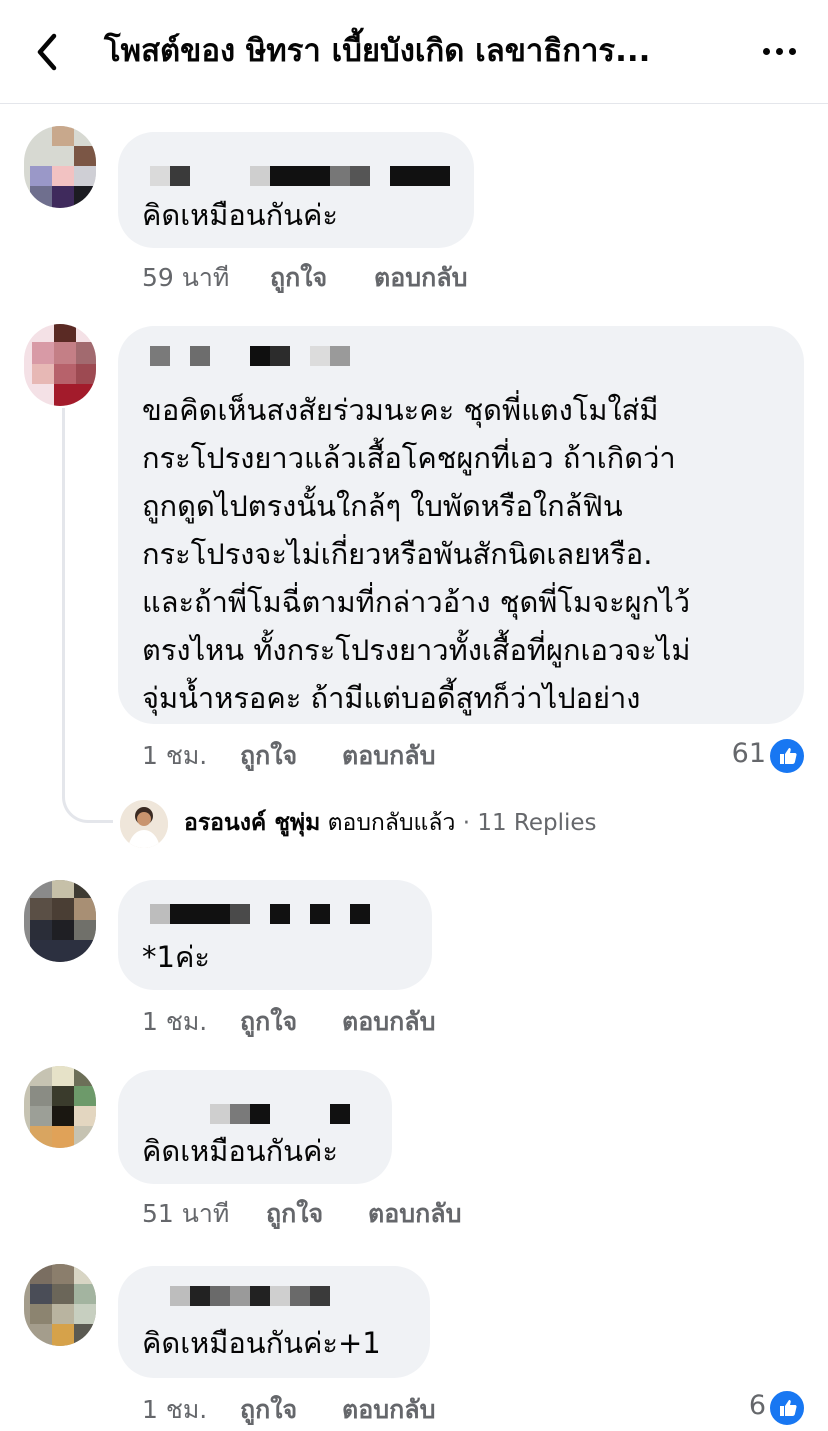 The width and height of the screenshot is (828, 1431). What do you see at coordinates (757, 1405) in the screenshot?
I see `reaction-count: 6` at bounding box center [757, 1405].